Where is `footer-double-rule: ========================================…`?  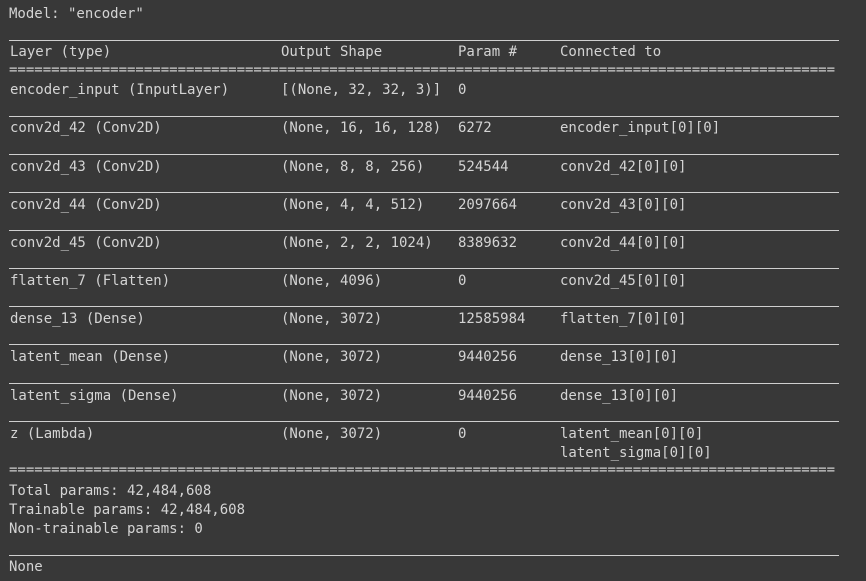
footer-double-rule: ========================================… is located at coordinates (424, 469).